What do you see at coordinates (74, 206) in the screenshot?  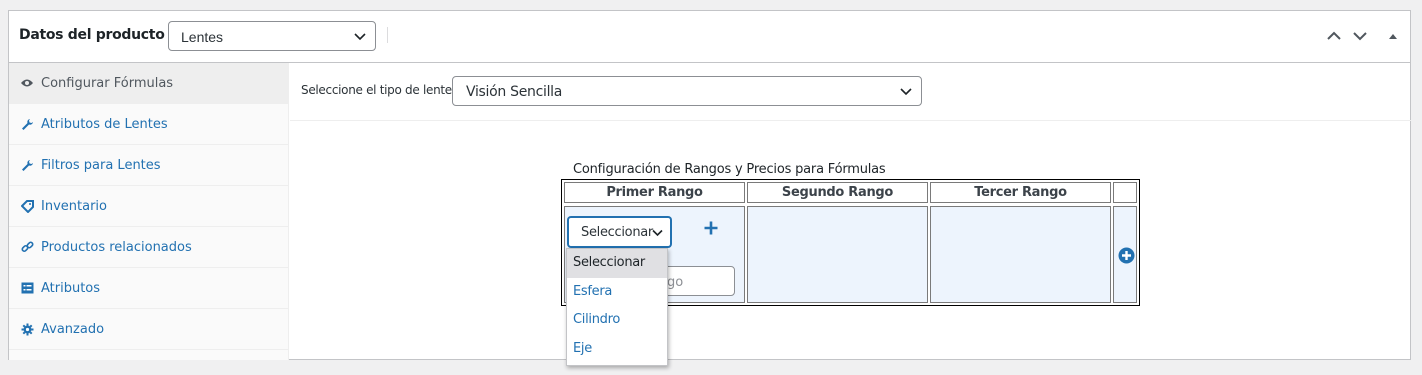 I see `tab-label: Inventario` at bounding box center [74, 206].